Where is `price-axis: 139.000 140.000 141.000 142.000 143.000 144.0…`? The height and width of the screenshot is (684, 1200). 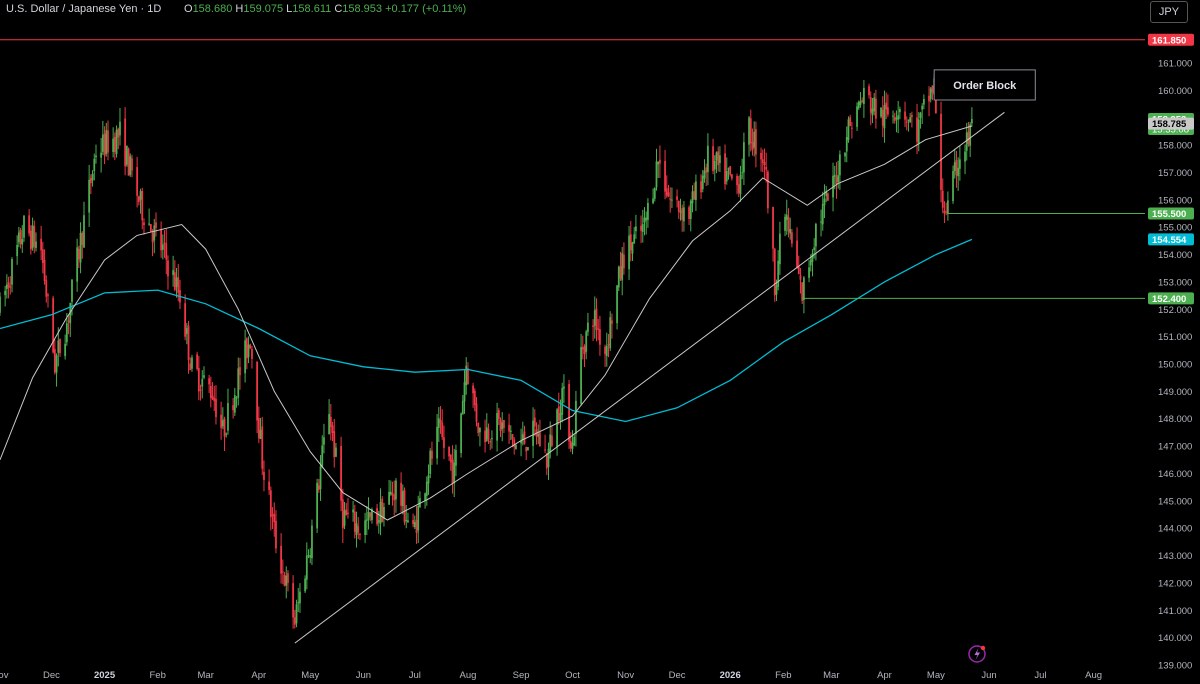
price-axis: 139.000 140.000 141.000 142.000 143.000 144.0… is located at coordinates (1175, 365).